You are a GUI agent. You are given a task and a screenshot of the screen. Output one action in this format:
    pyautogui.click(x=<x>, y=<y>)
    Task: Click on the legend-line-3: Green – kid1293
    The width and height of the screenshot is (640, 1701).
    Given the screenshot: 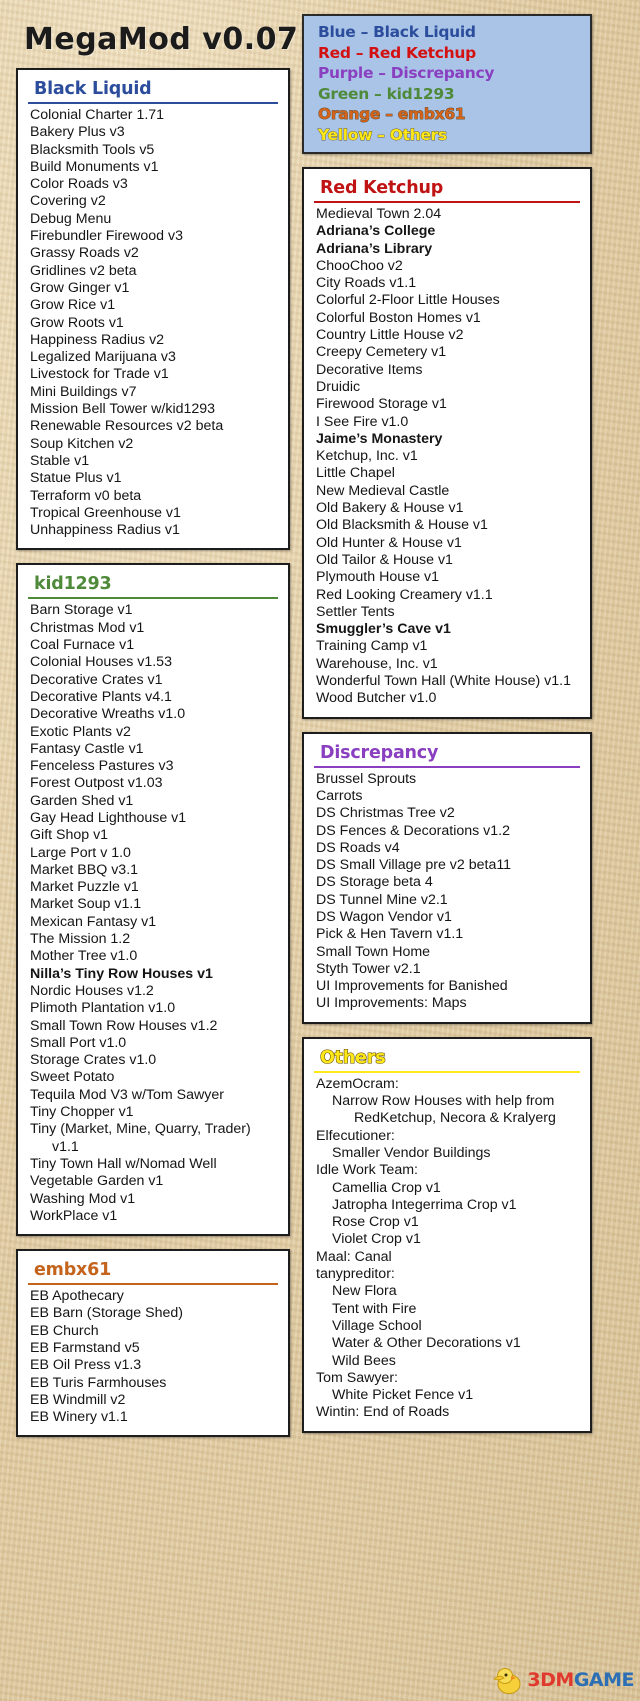 What is the action you would take?
    pyautogui.click(x=386, y=93)
    